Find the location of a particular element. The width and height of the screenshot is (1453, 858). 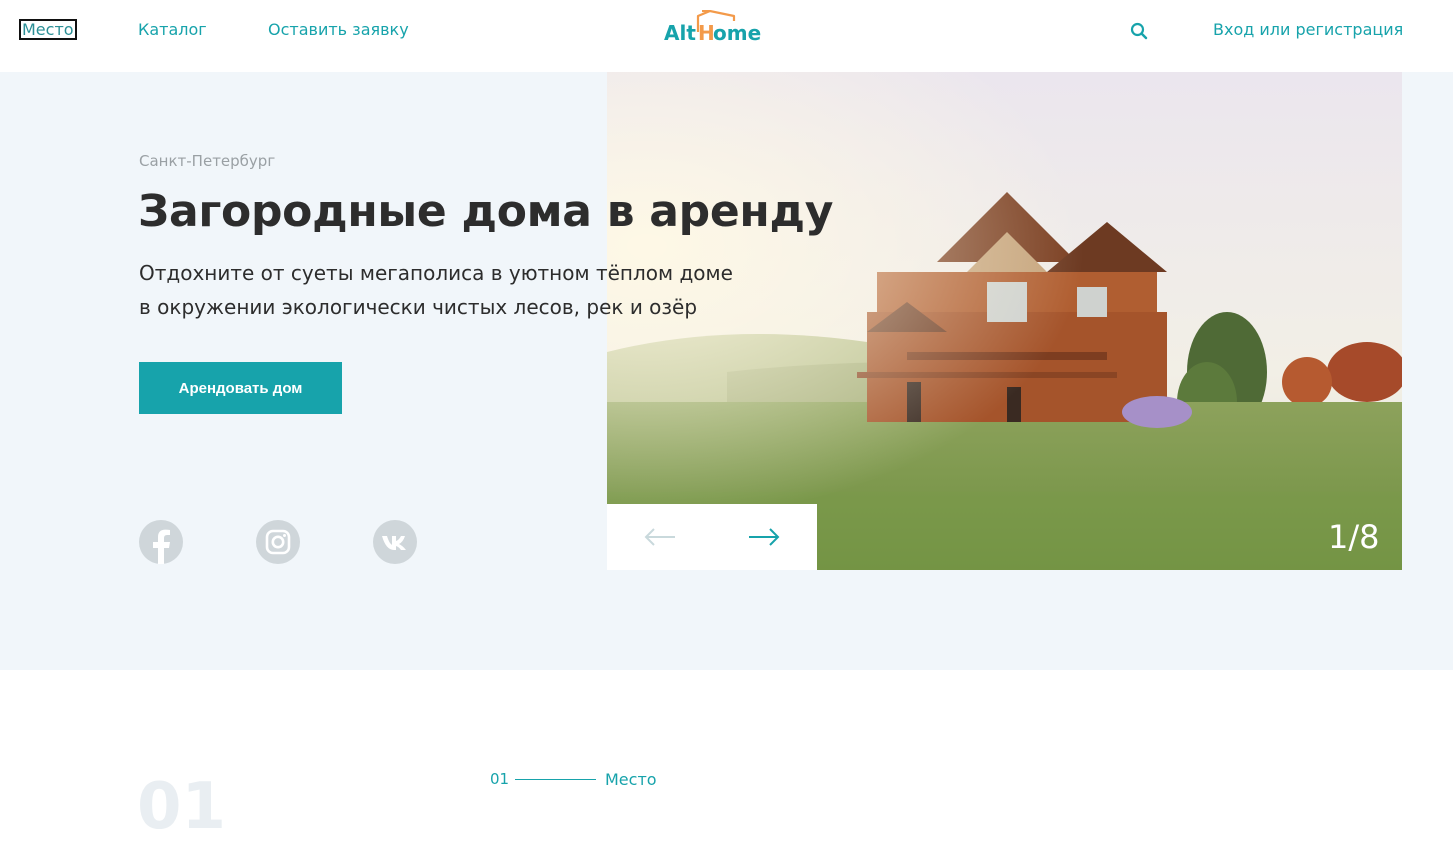

slide-counter: 1/8 is located at coordinates (1354, 537).